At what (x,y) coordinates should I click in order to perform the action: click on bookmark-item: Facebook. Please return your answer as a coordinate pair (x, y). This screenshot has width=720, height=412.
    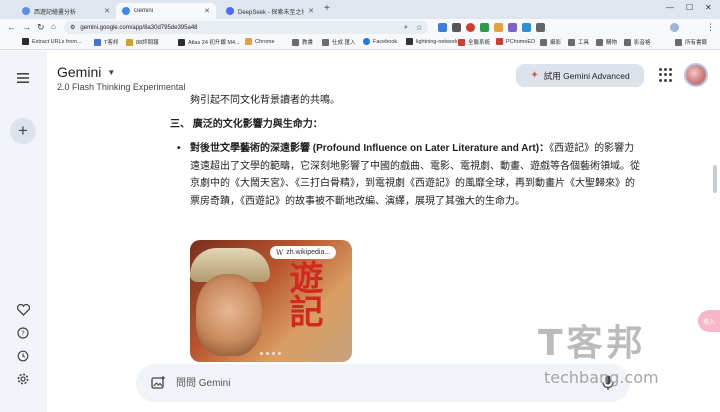
    Looking at the image, I should click on (380, 41).